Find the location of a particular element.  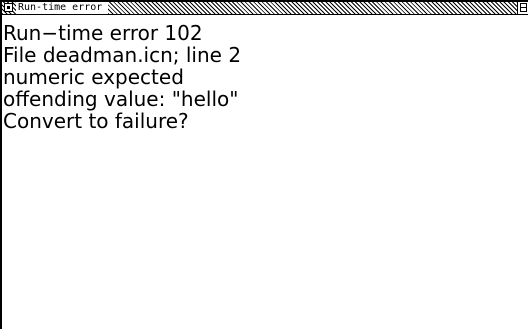

close-box-dot is located at coordinates (8, 7).